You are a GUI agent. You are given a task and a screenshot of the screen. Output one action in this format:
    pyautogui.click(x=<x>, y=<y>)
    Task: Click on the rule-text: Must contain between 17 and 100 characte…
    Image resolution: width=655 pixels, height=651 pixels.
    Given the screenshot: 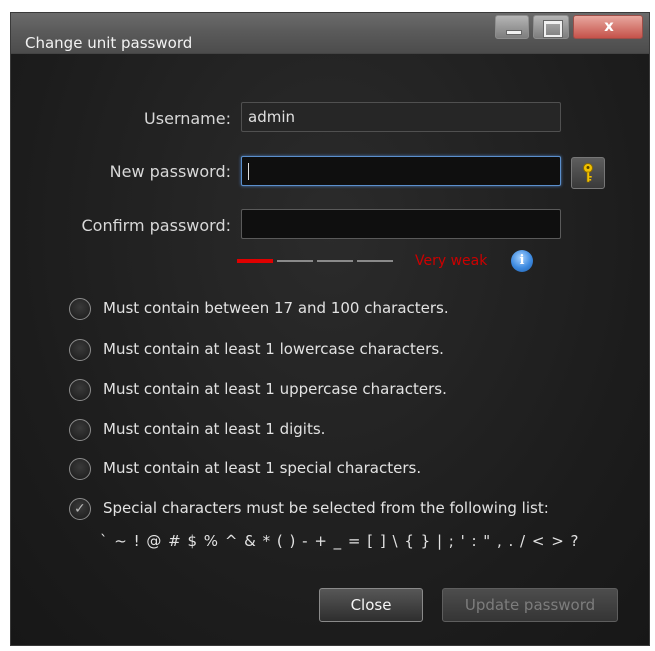 What is the action you would take?
    pyautogui.click(x=276, y=308)
    